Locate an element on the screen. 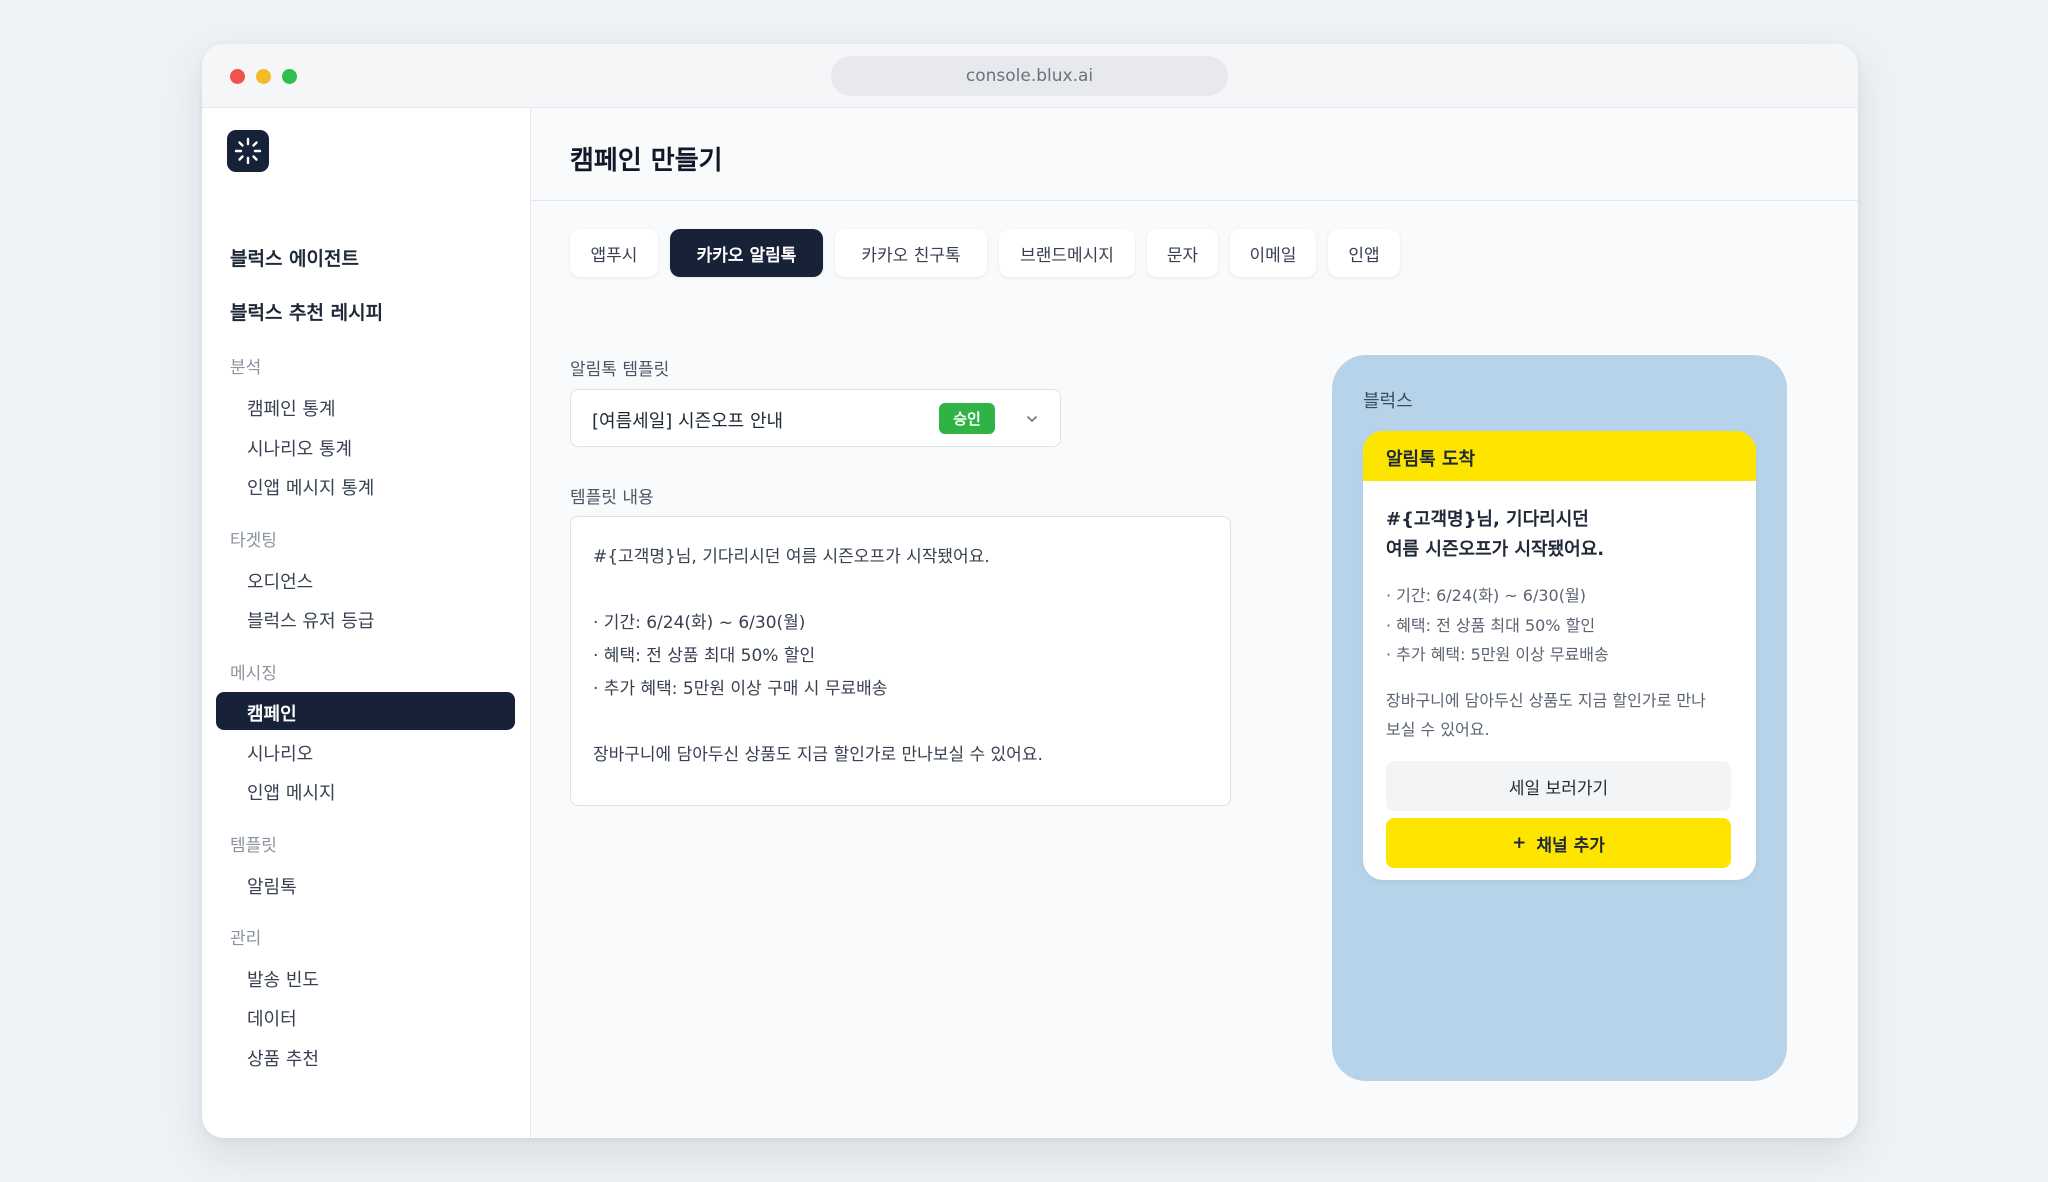 Image resolution: width=2048 pixels, height=1182 pixels. bubble-title-line: 여름 시즌오프가 시작됐어요. is located at coordinates (1495, 549).